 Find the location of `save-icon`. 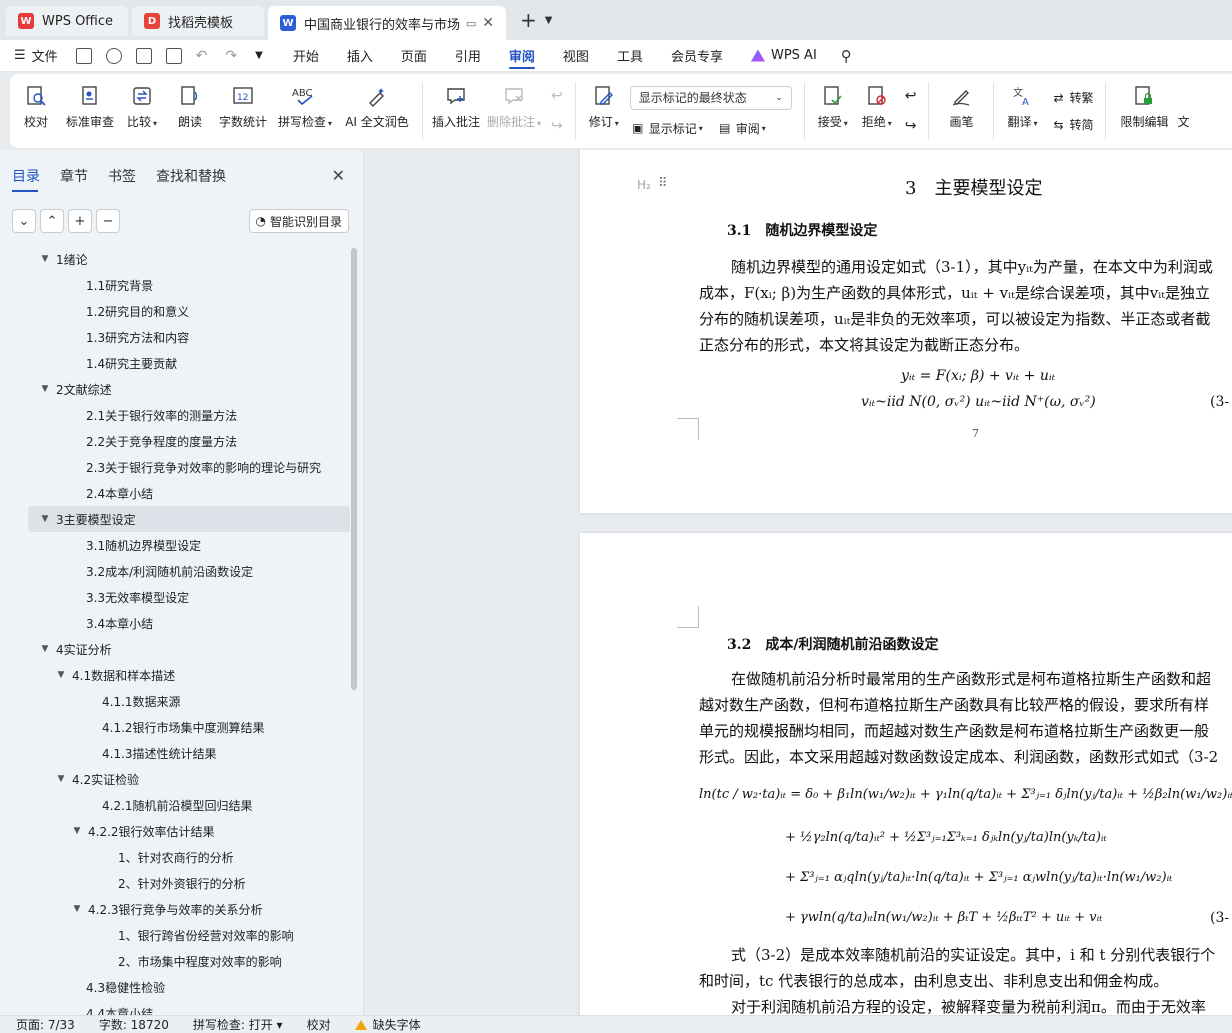

save-icon is located at coordinates (83, 55).